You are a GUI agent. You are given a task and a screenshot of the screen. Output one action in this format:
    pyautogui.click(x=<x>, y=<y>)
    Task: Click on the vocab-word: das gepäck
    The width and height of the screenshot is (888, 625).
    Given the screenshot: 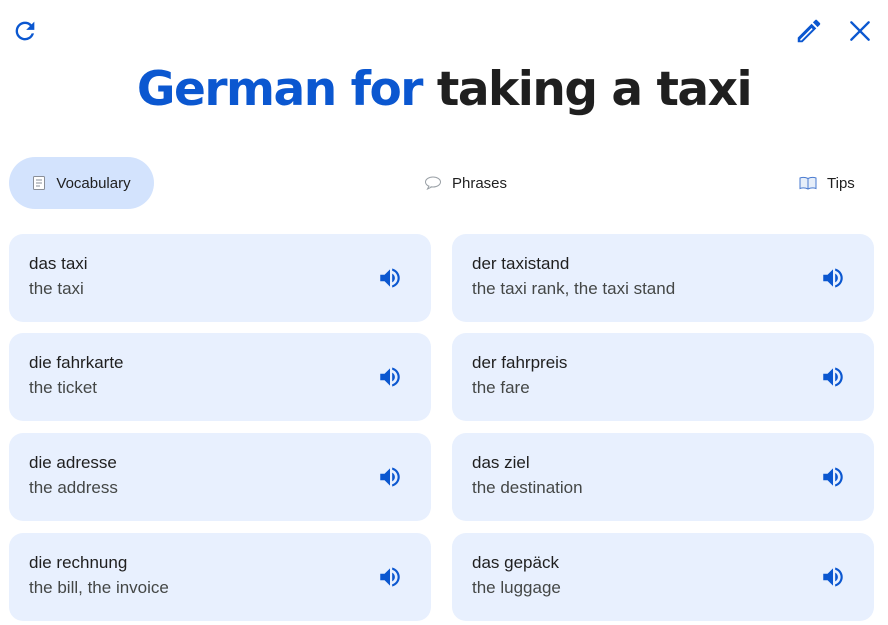 What is the action you would take?
    pyautogui.click(x=515, y=562)
    